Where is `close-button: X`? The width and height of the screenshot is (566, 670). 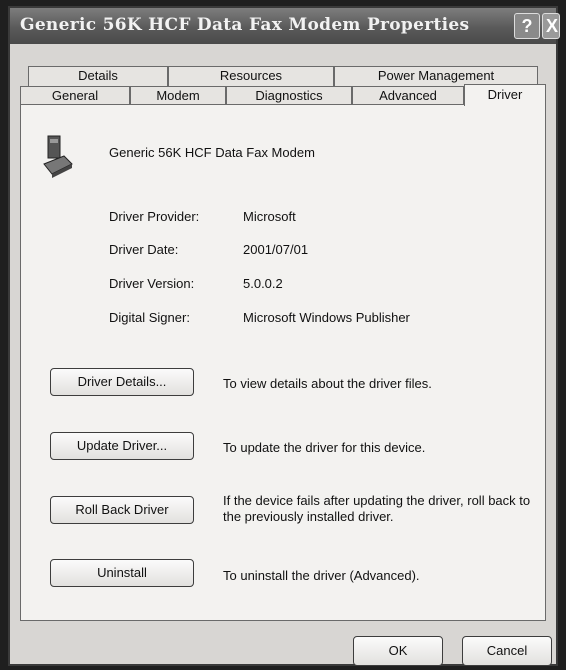 close-button: X is located at coordinates (551, 26).